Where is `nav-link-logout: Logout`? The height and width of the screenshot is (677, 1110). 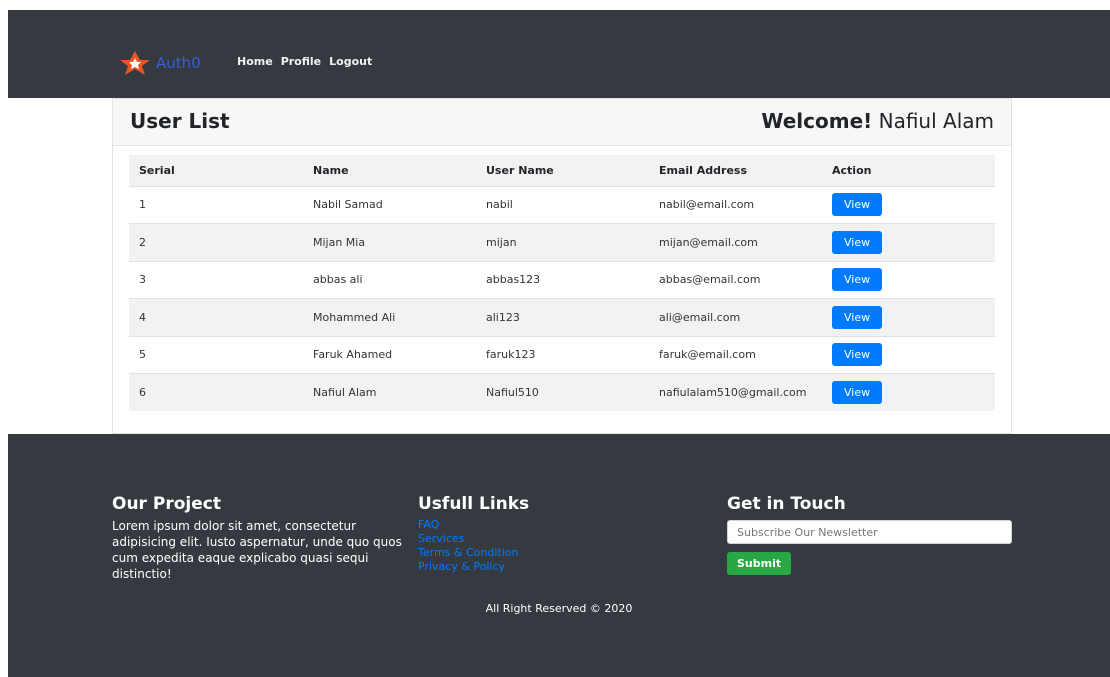 nav-link-logout: Logout is located at coordinates (350, 61).